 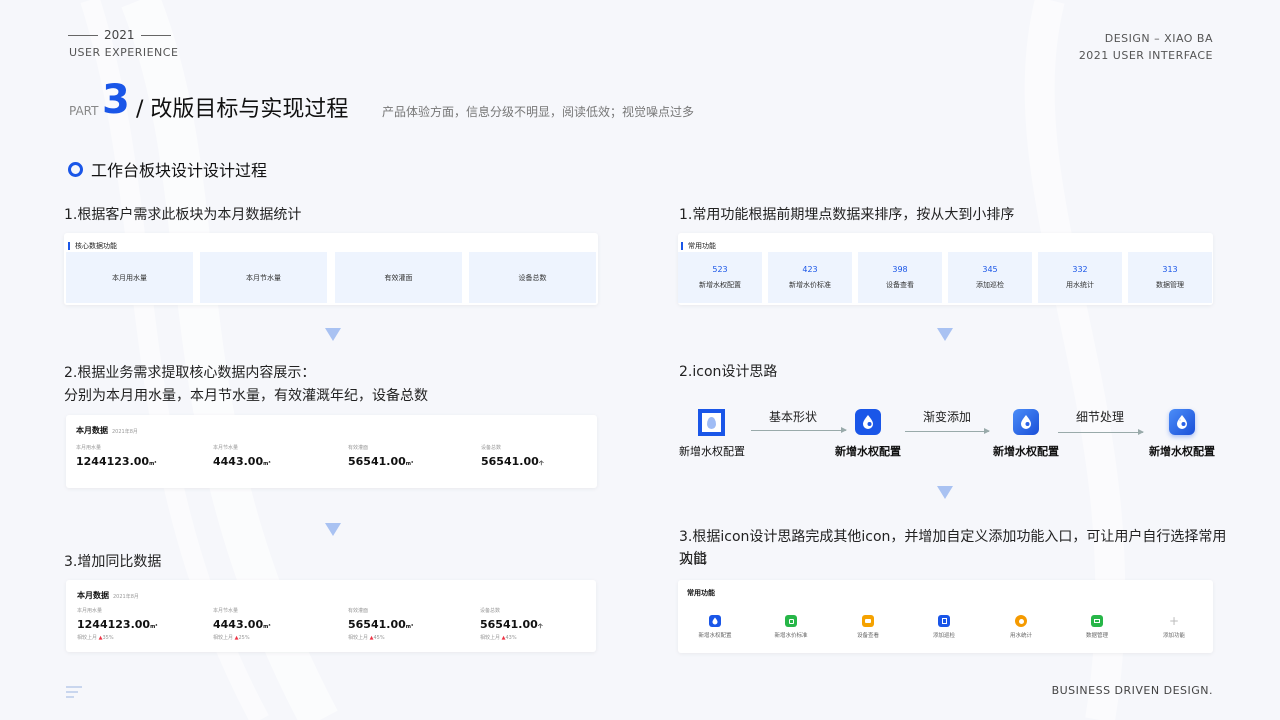 I want to click on section-title: 工作台板块设计设计过程, so click(x=167, y=169).